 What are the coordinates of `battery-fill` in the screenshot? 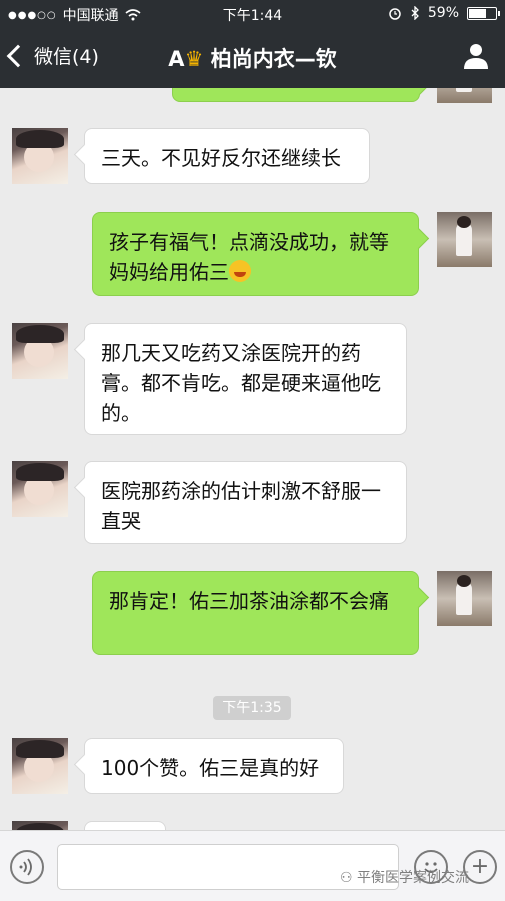 It's located at (477, 13).